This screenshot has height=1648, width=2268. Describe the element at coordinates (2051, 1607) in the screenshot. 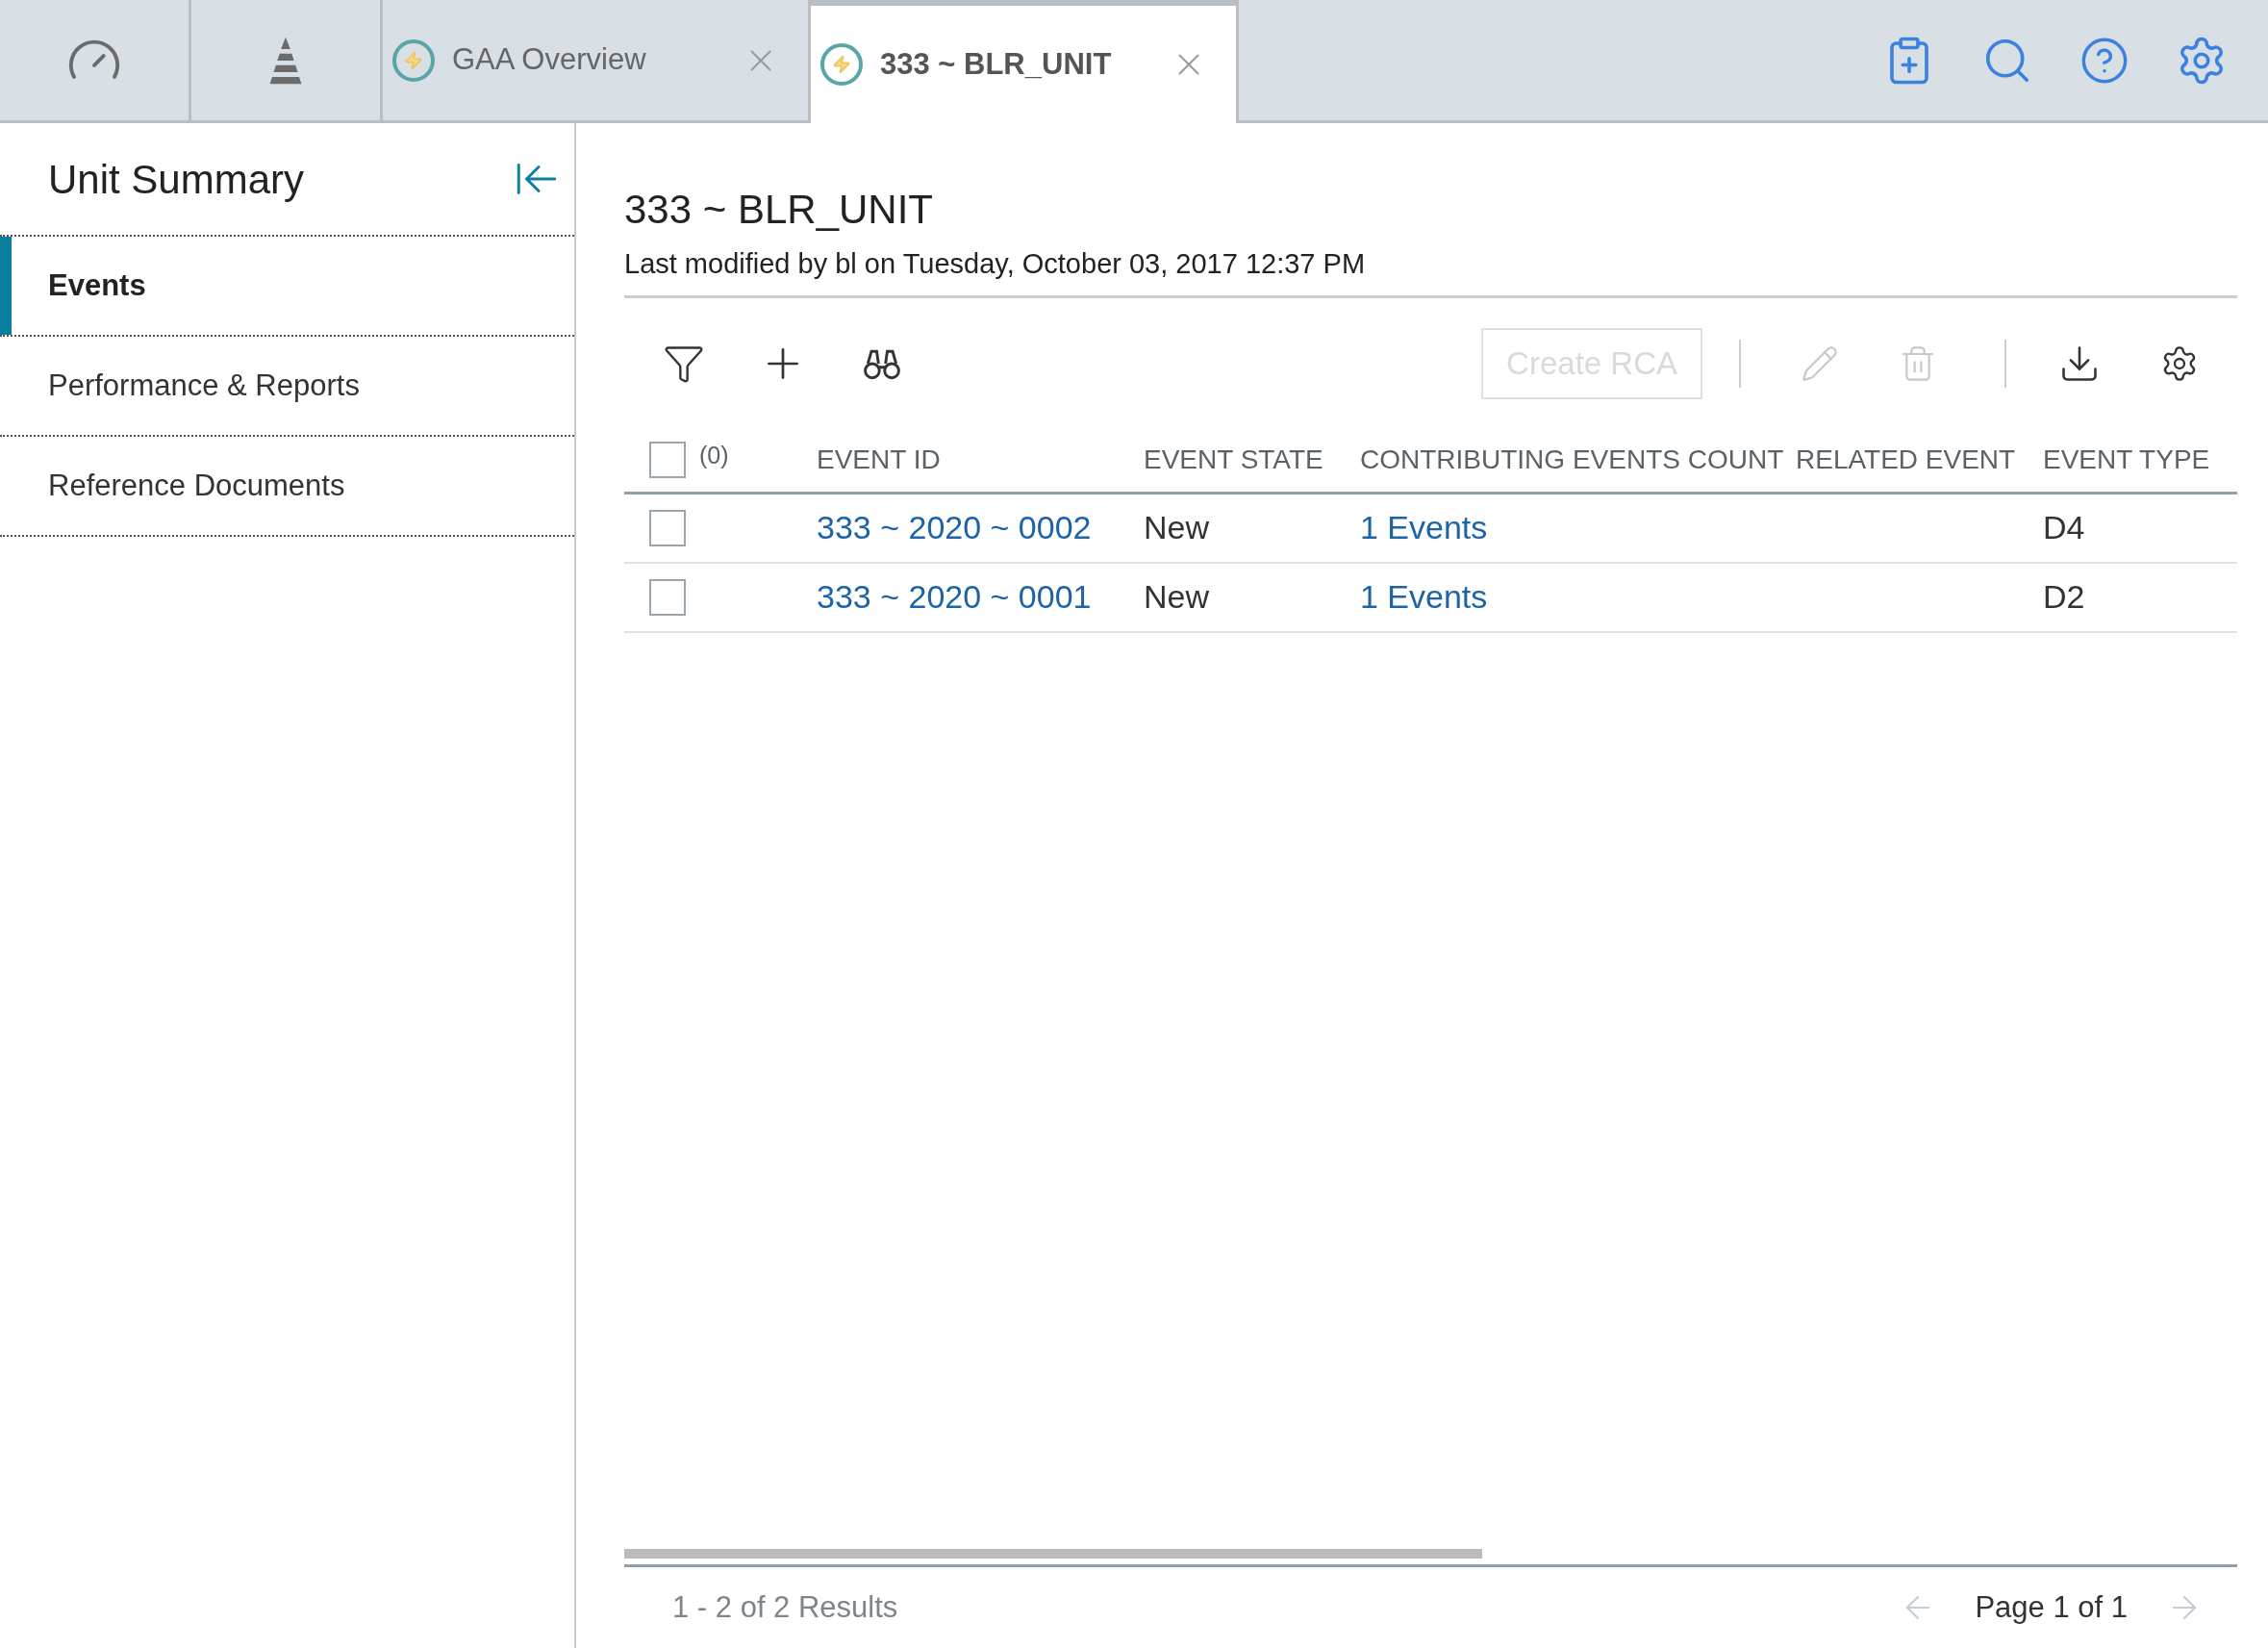

I see `page-indicator: Page 1 of 1` at that location.